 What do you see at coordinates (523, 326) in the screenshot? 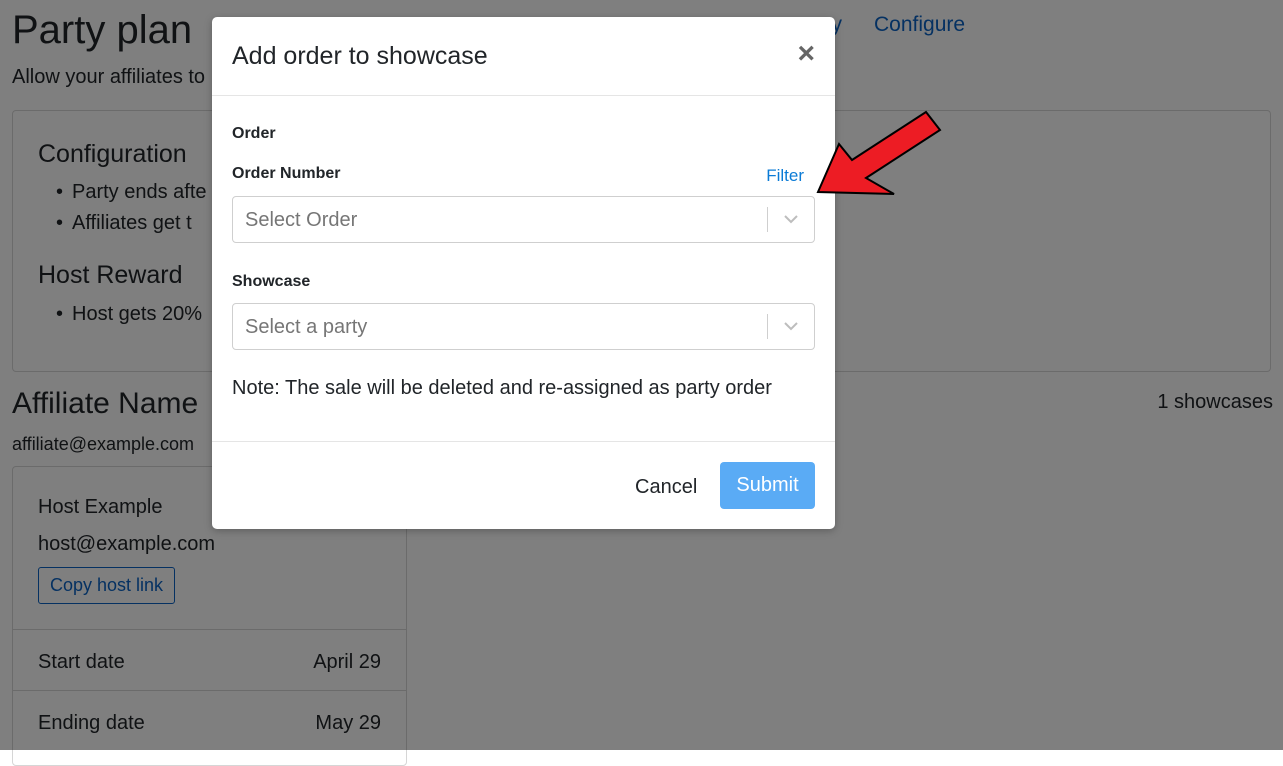
I see `showcase-select: Select a party` at bounding box center [523, 326].